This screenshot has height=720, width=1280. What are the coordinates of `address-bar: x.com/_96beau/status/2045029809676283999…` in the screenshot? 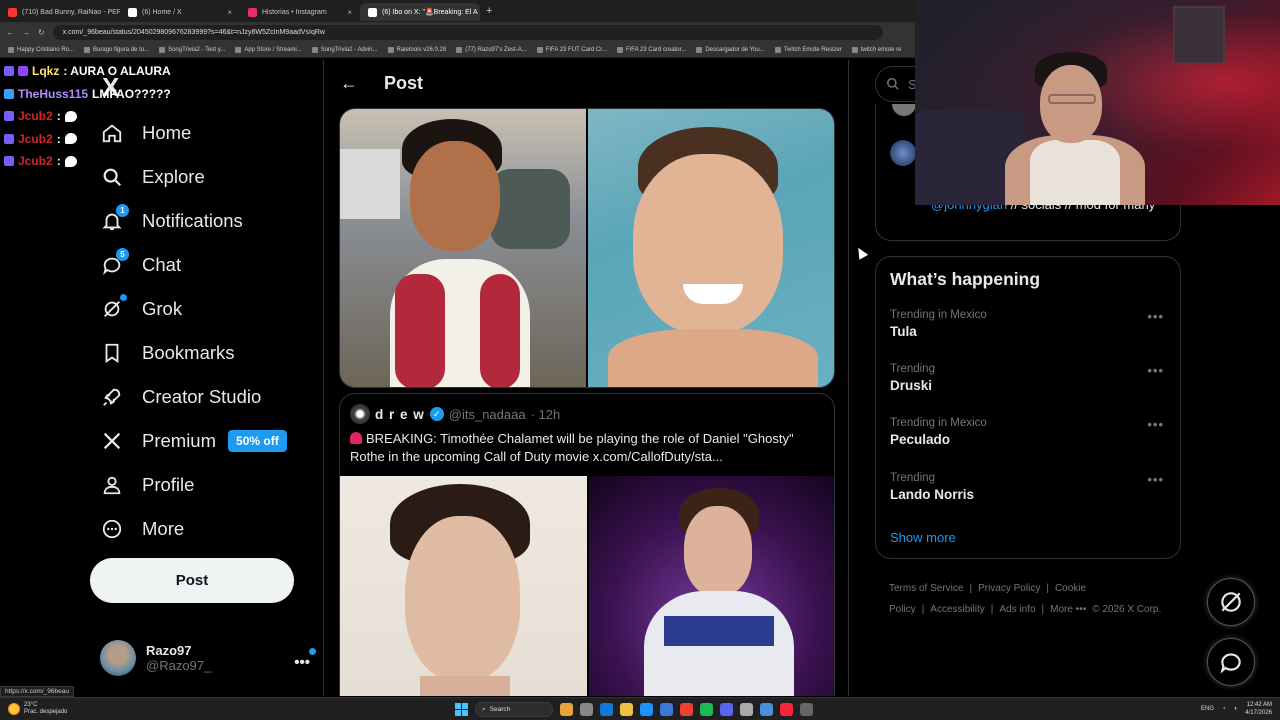 It's located at (467, 32).